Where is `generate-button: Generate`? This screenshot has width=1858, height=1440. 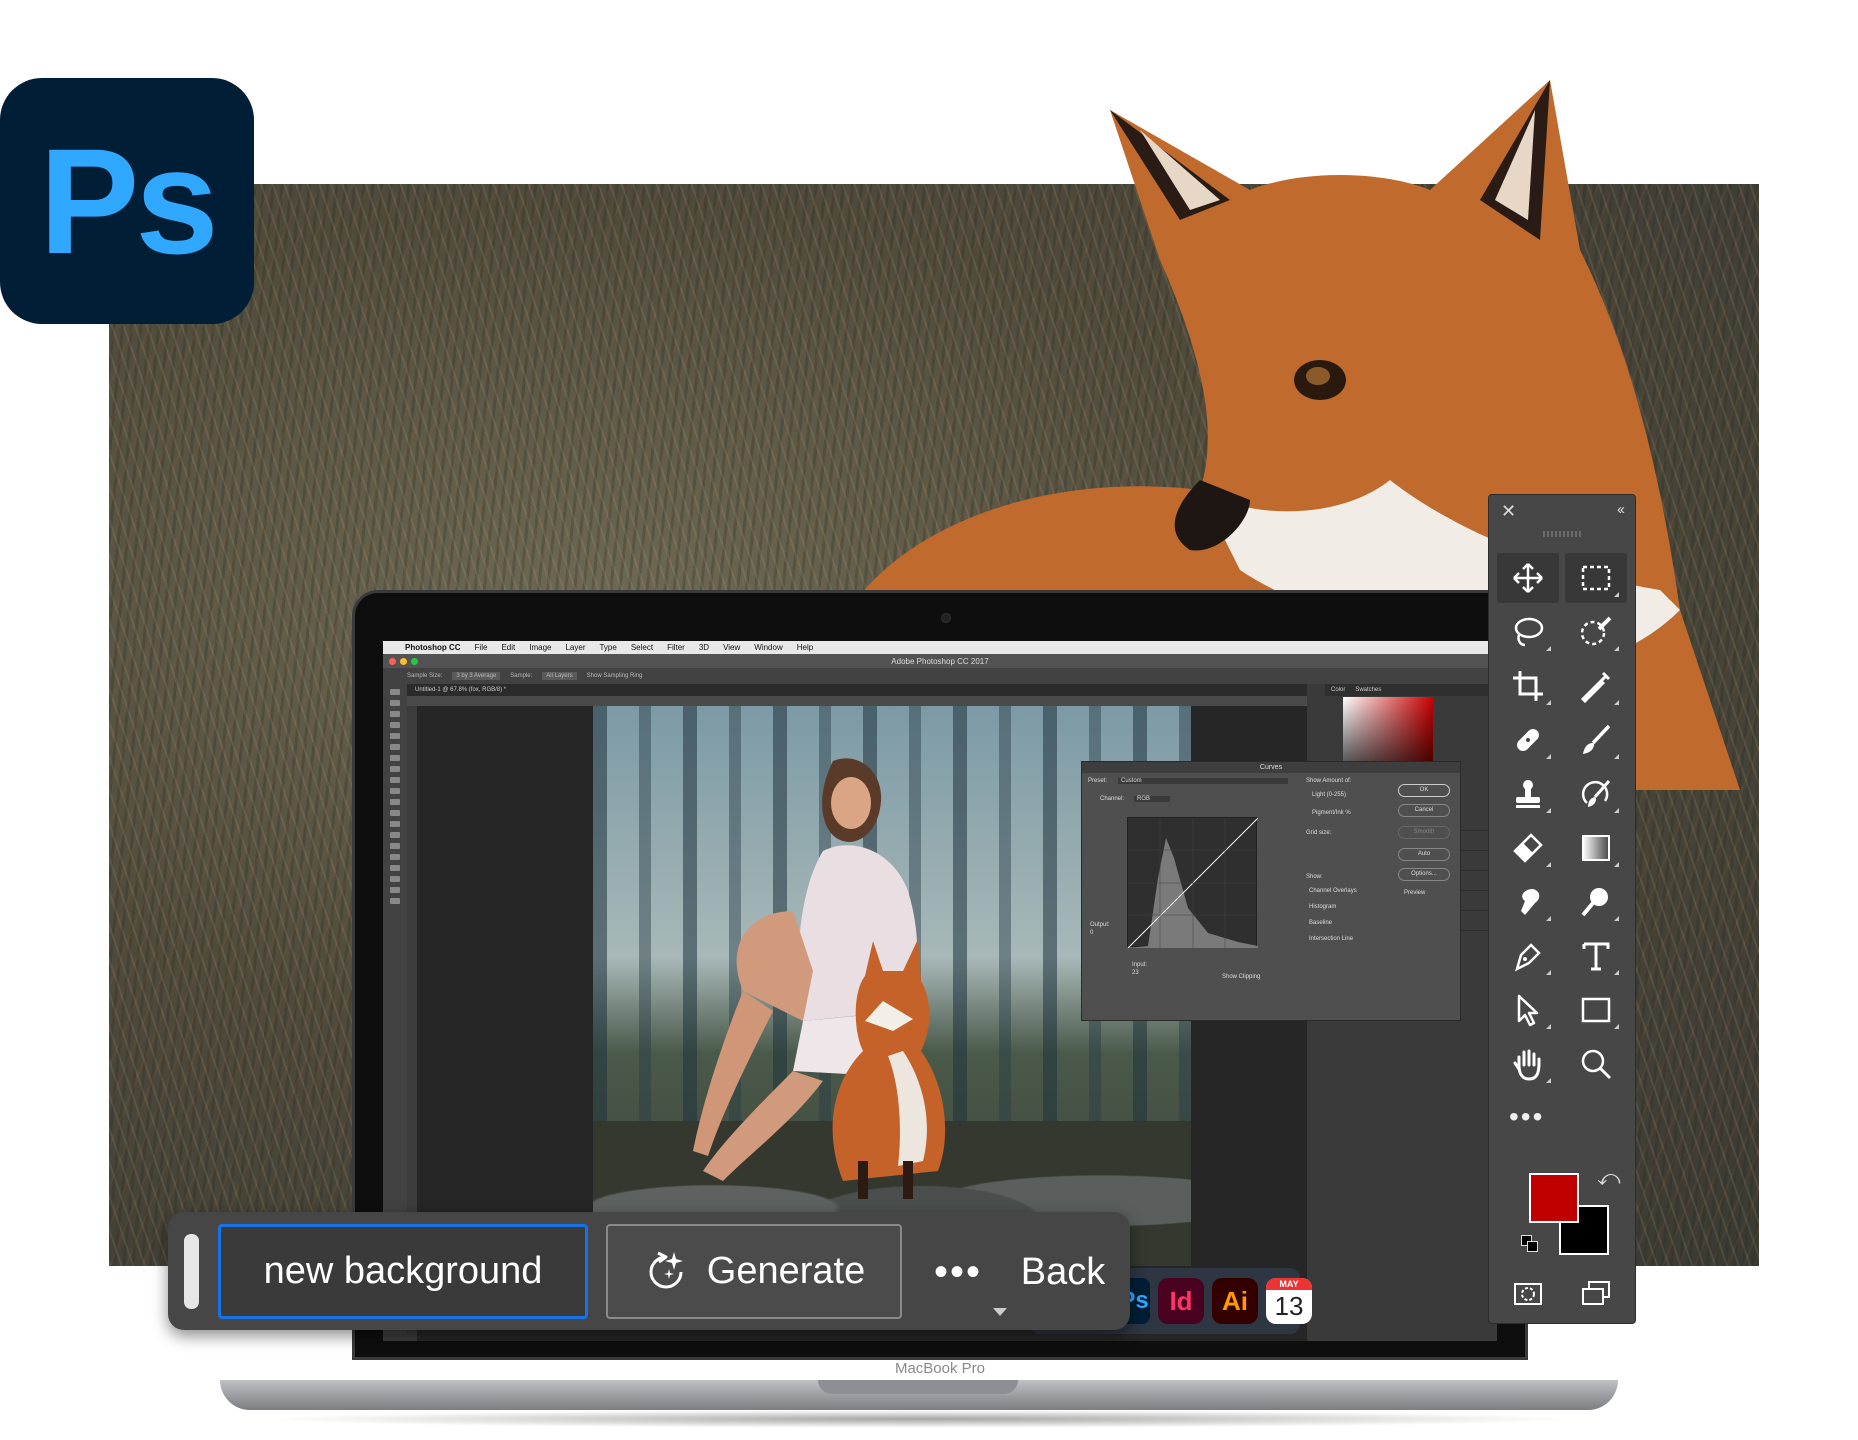
generate-button: Generate is located at coordinates (754, 1271).